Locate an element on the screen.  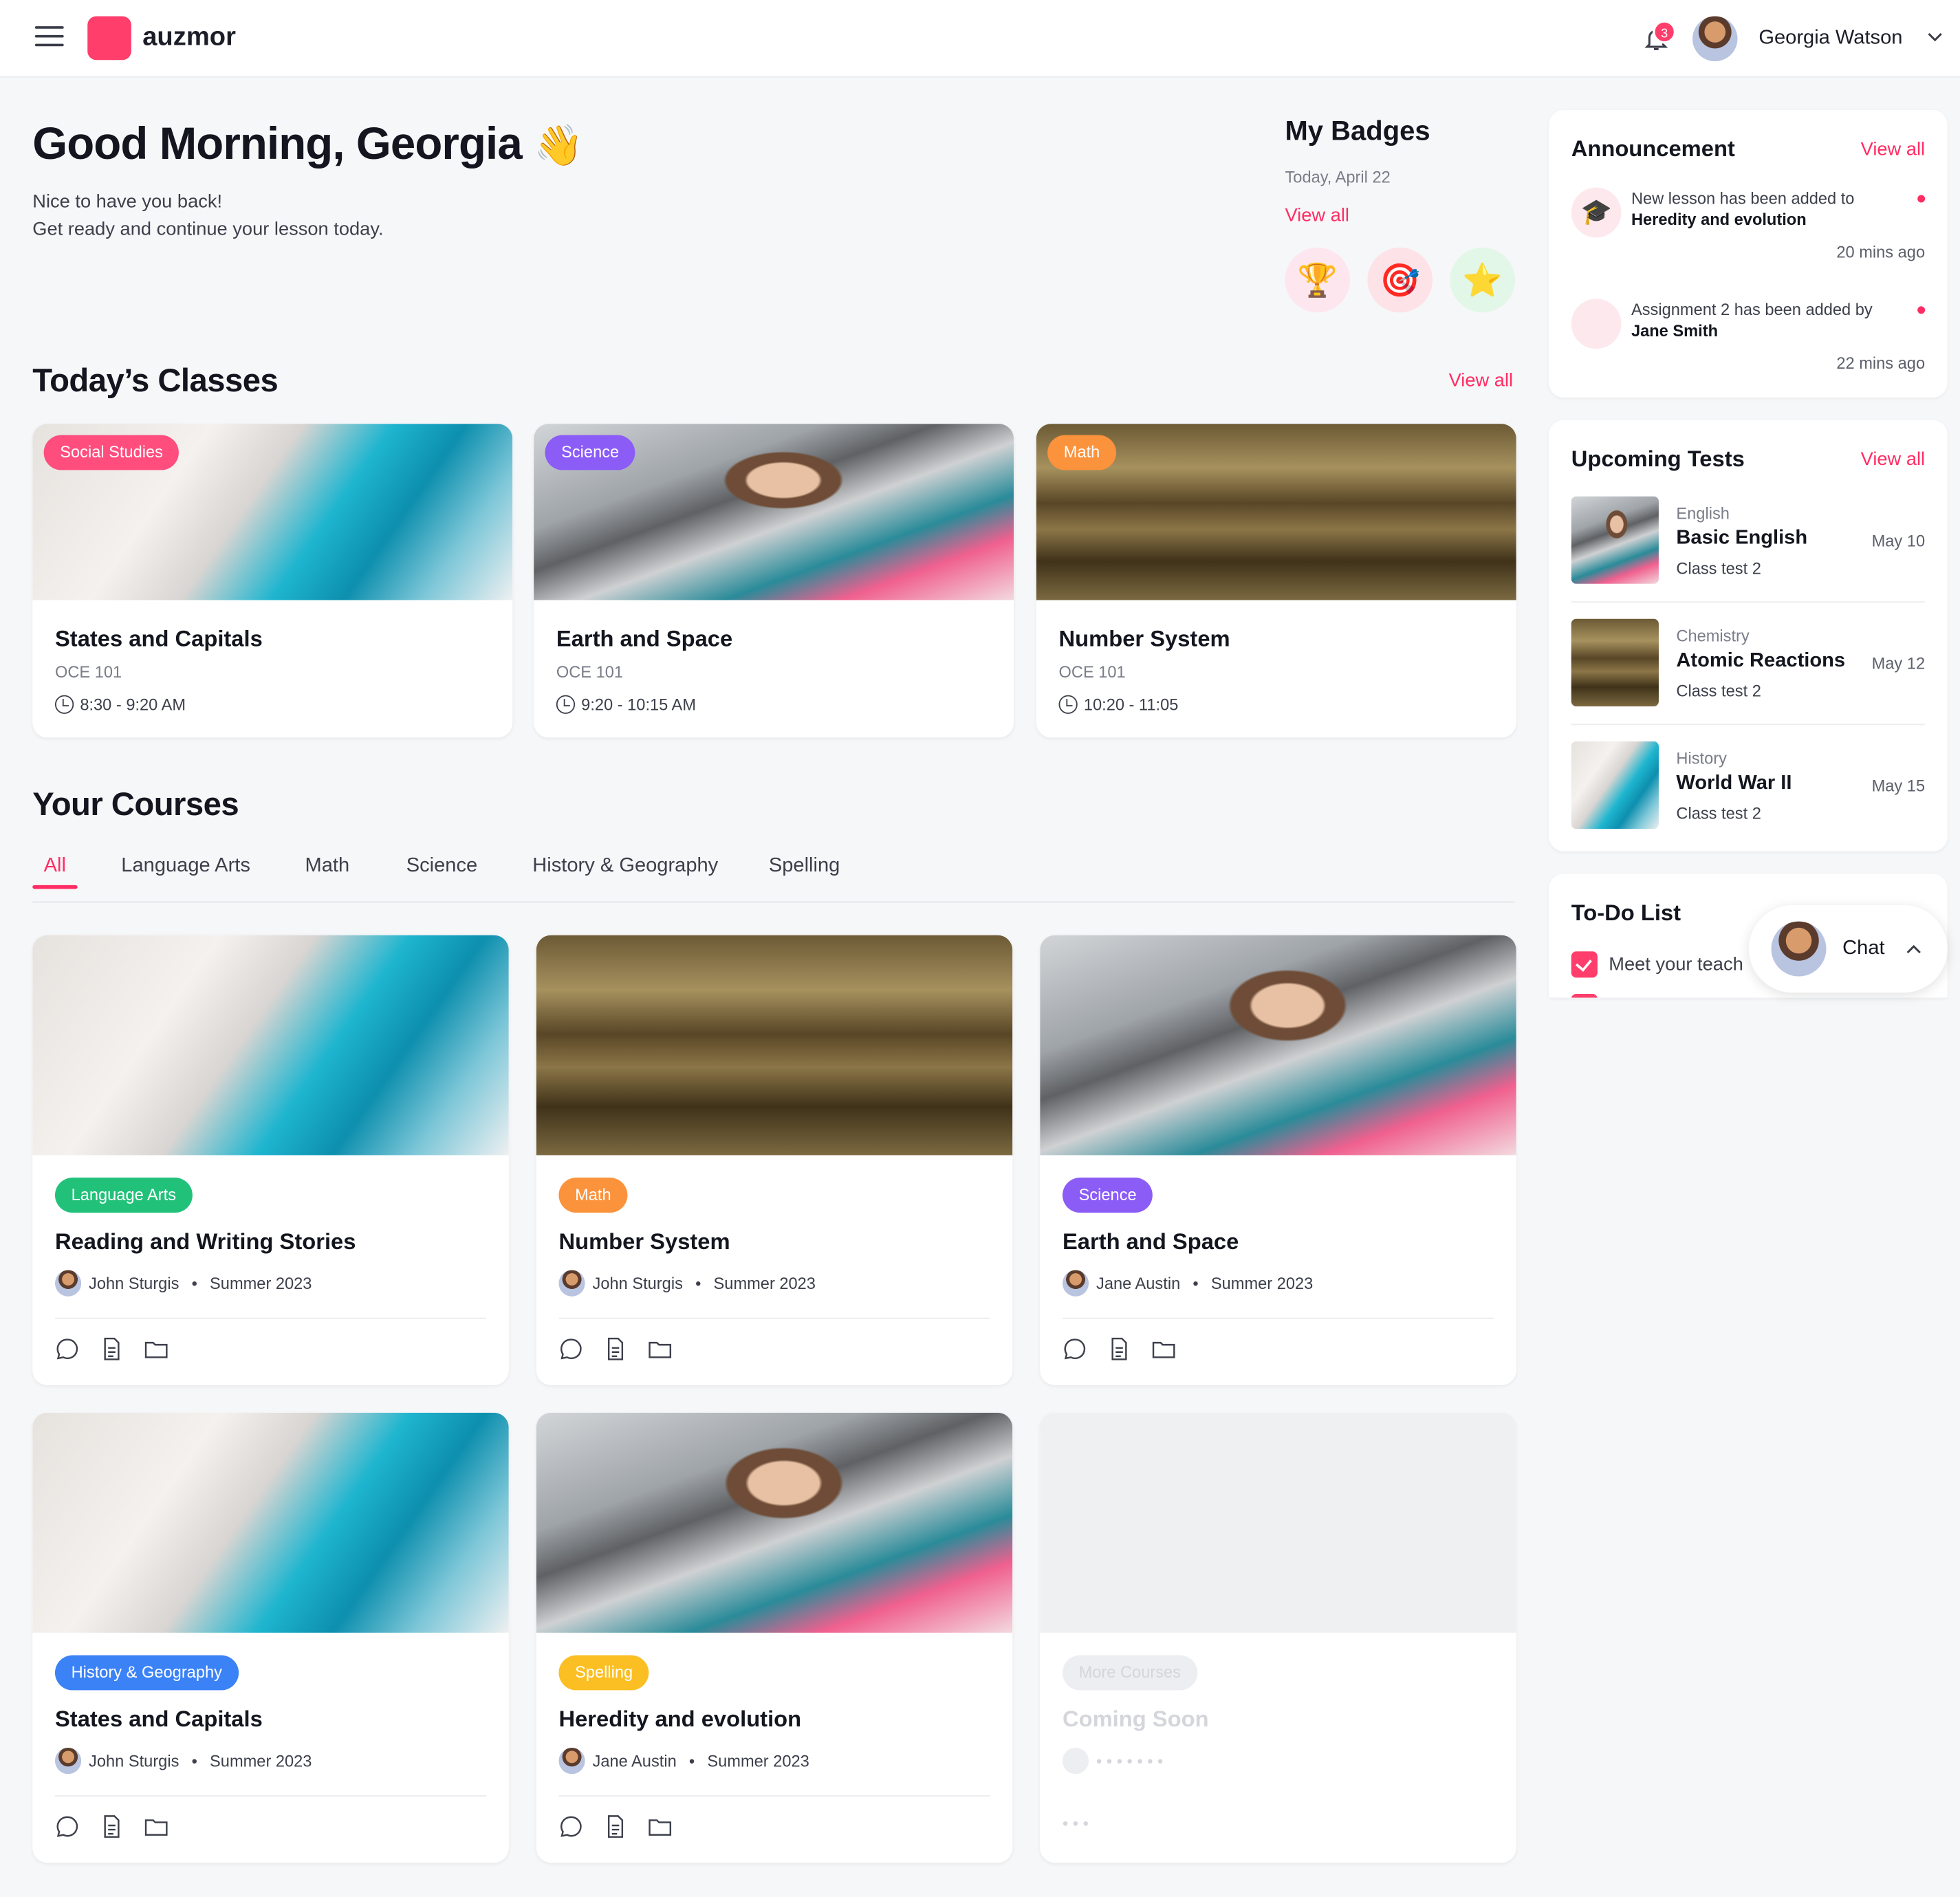
course-meta: Jane Austin • Summer 2023 is located at coordinates (1187, 1283).